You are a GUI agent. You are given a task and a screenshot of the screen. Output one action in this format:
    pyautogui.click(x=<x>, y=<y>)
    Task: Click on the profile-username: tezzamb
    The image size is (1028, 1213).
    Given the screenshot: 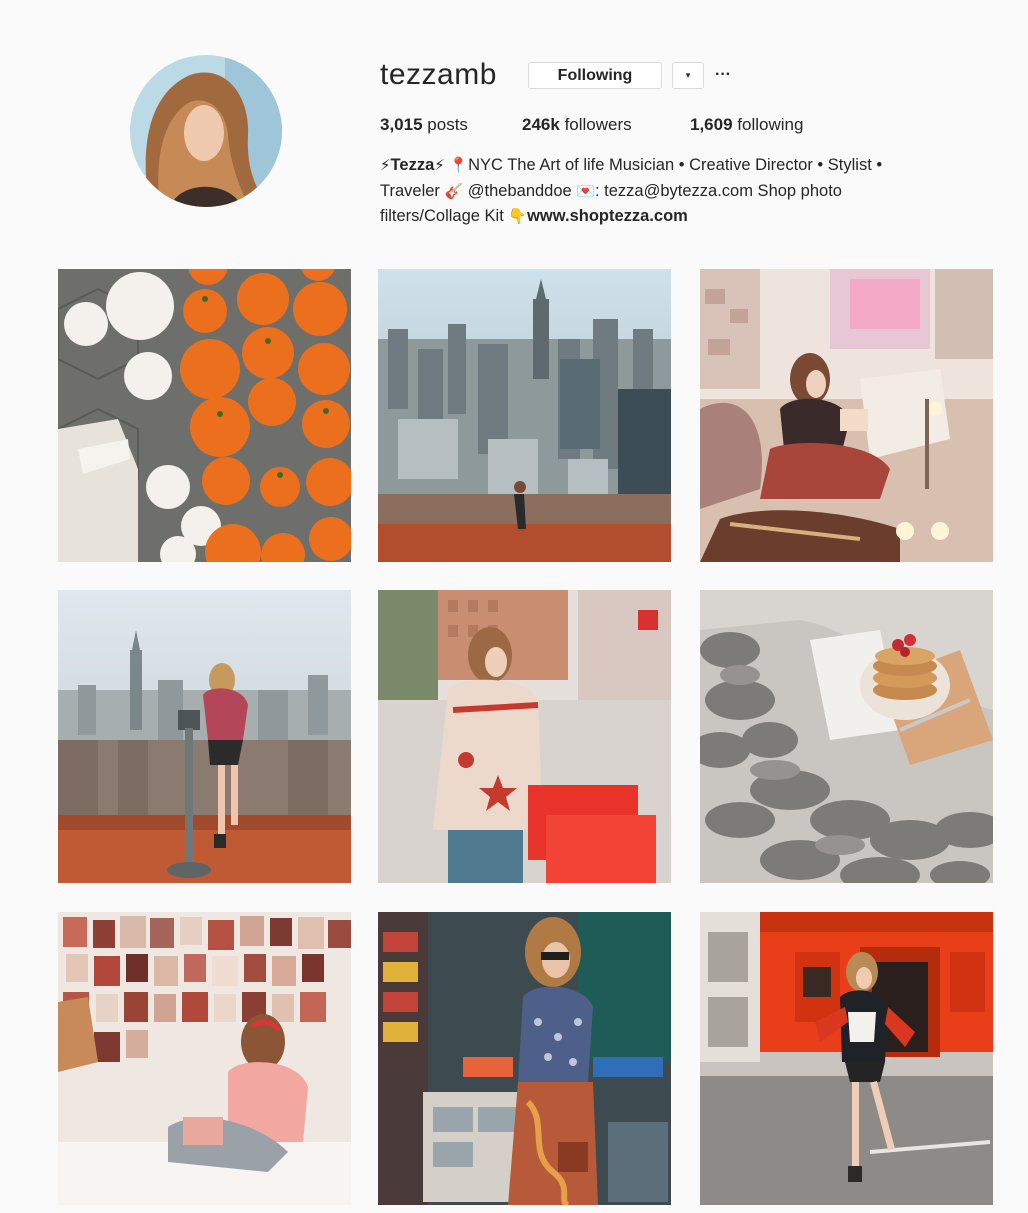 What is the action you would take?
    pyautogui.click(x=438, y=74)
    